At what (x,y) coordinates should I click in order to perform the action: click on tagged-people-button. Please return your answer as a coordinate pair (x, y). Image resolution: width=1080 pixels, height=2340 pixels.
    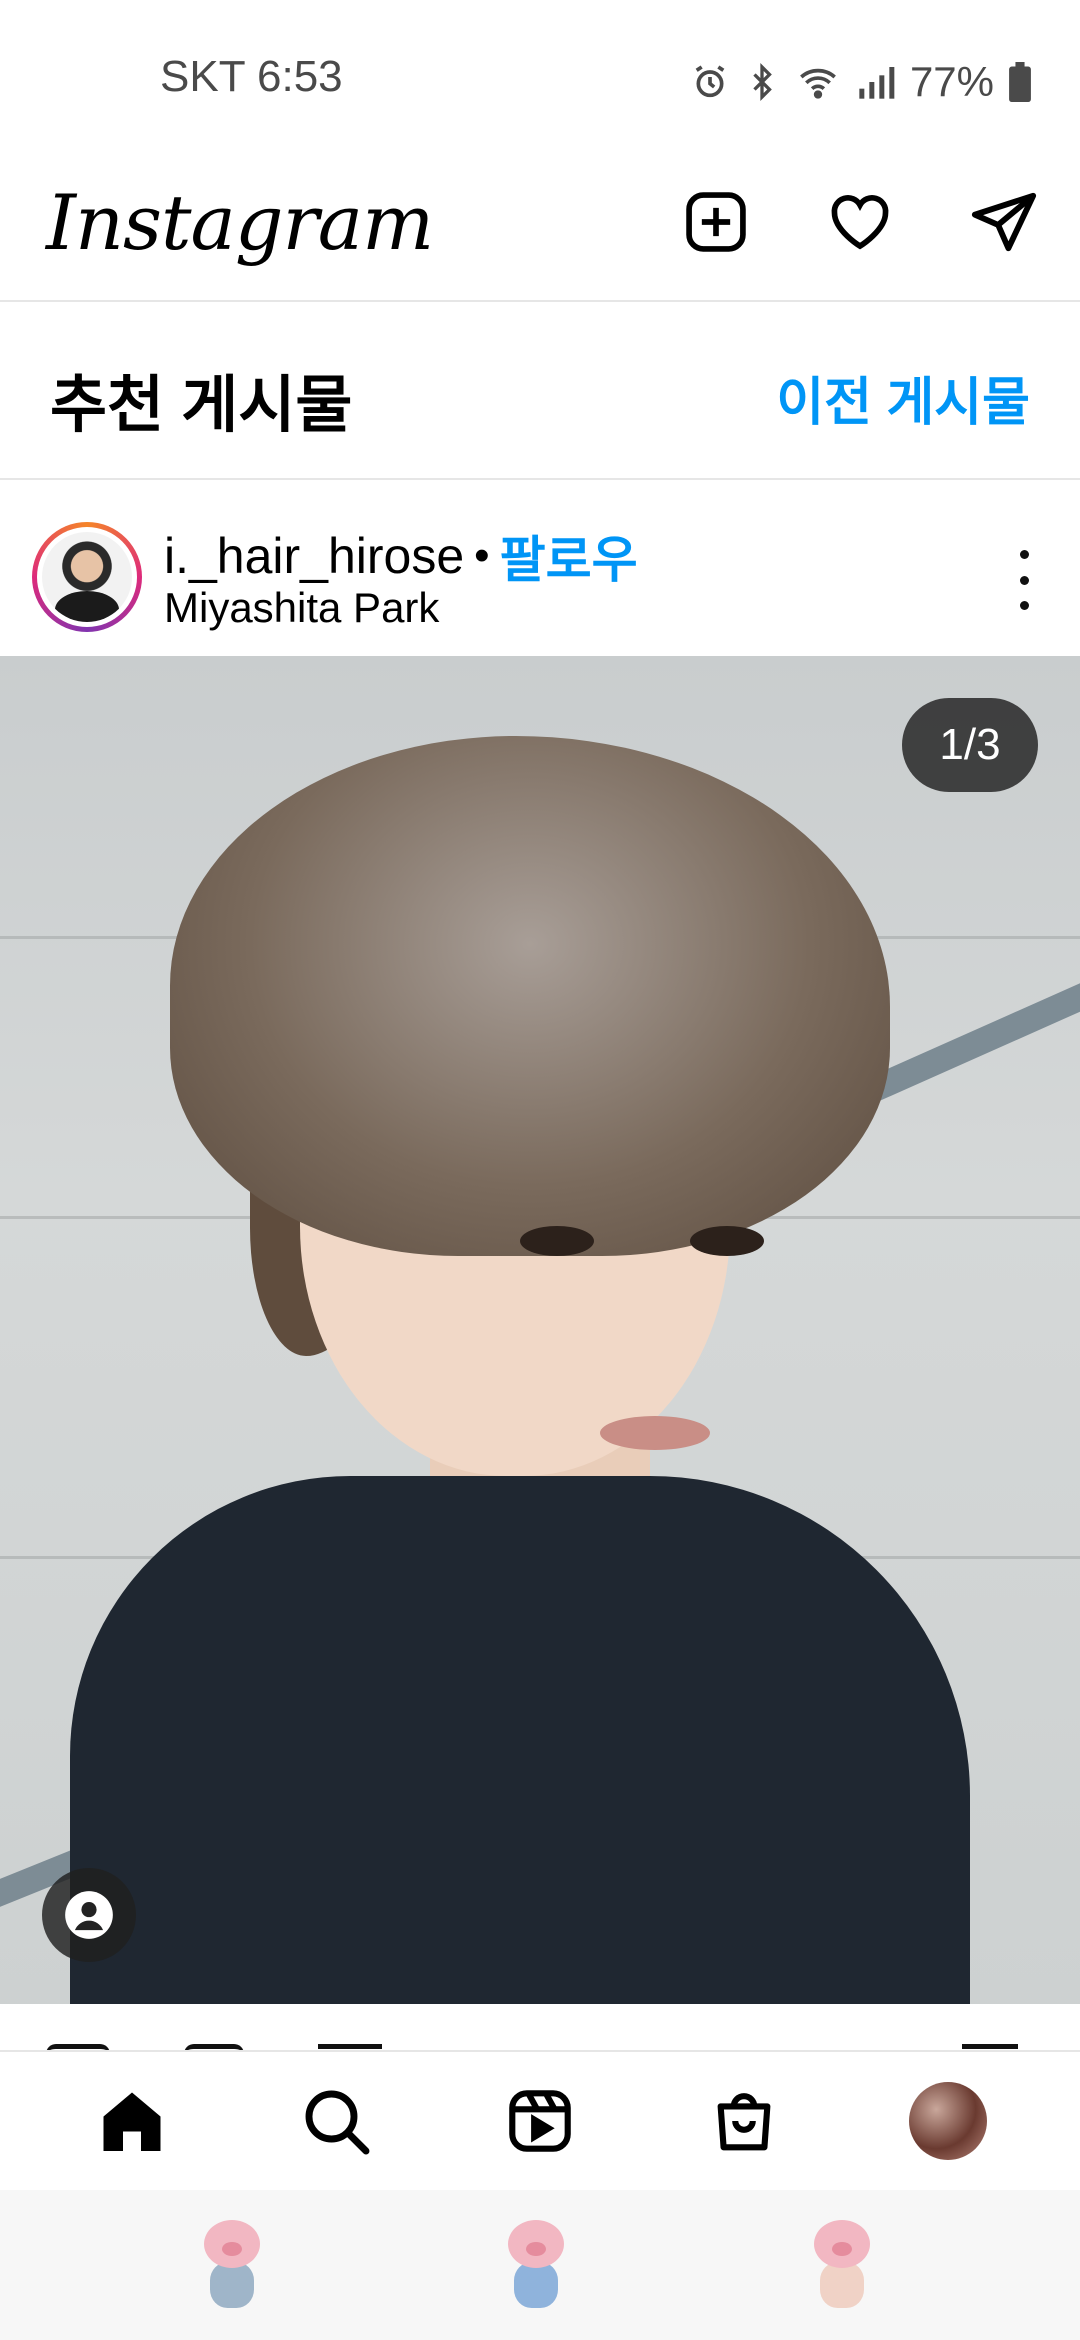
    Looking at the image, I should click on (89, 1915).